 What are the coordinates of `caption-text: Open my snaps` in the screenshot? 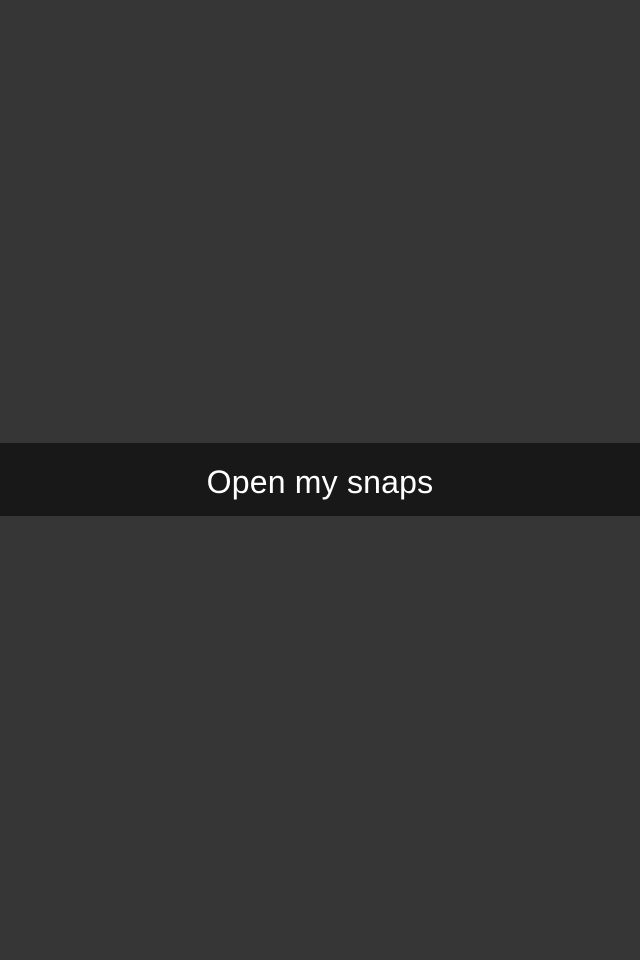 It's located at (320, 481).